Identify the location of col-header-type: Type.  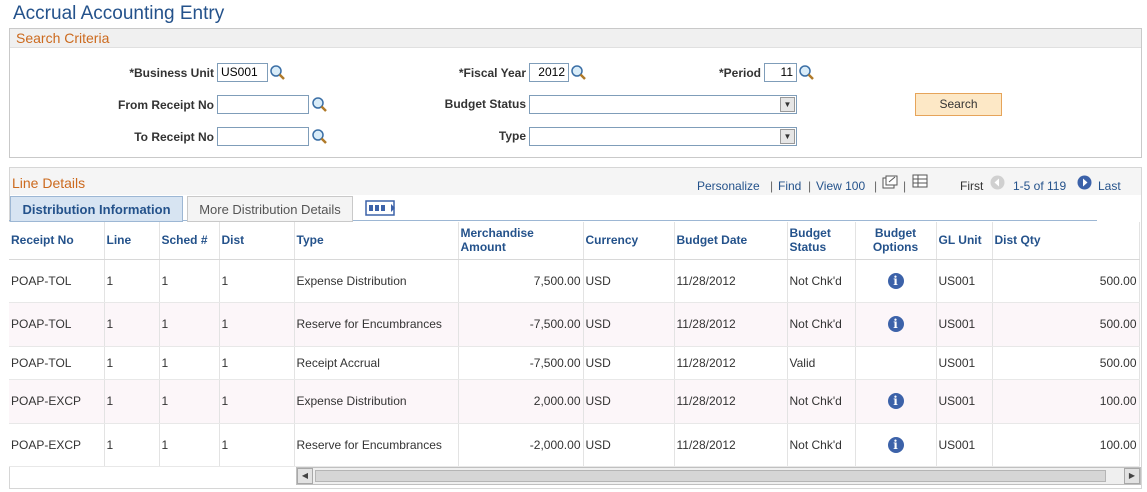
(376, 241).